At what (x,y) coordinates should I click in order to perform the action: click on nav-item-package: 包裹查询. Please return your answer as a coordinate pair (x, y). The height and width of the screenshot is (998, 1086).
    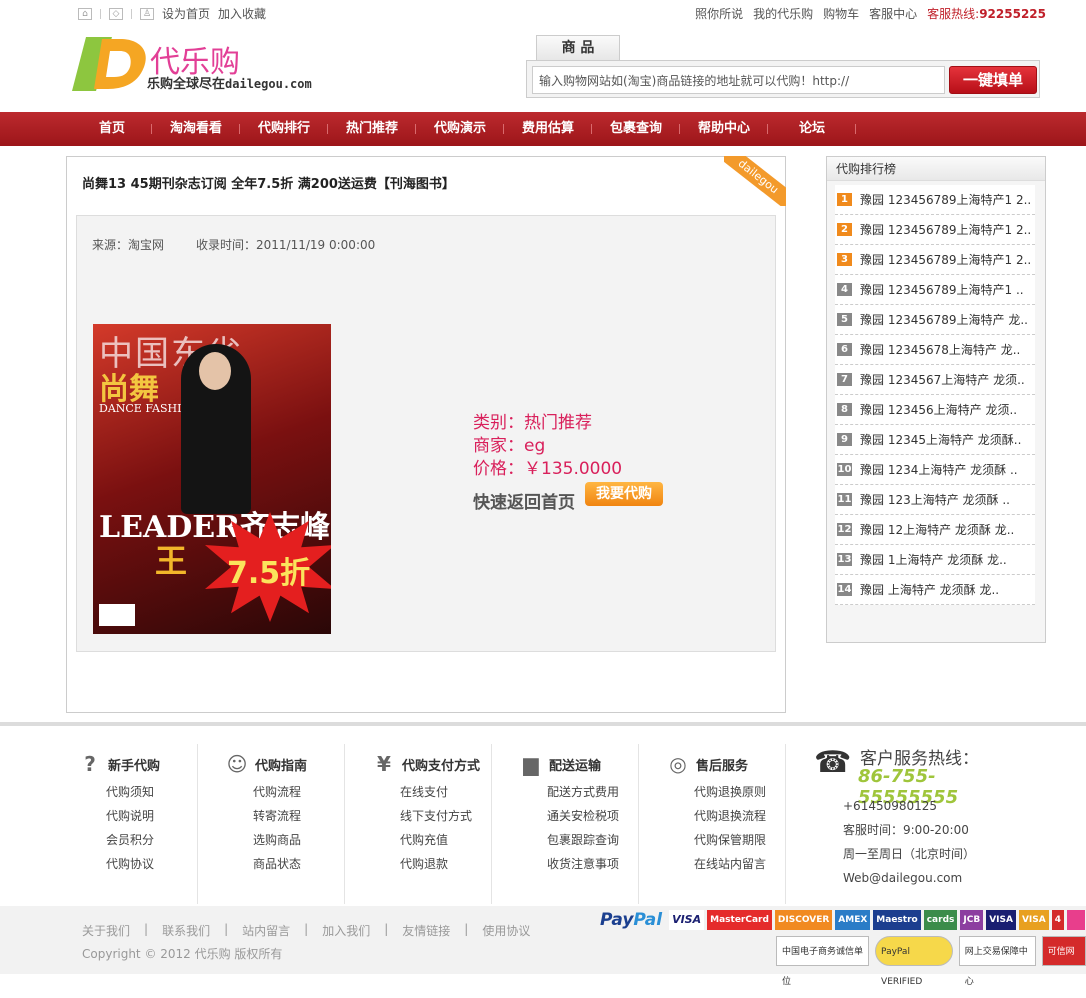
    Looking at the image, I should click on (636, 129).